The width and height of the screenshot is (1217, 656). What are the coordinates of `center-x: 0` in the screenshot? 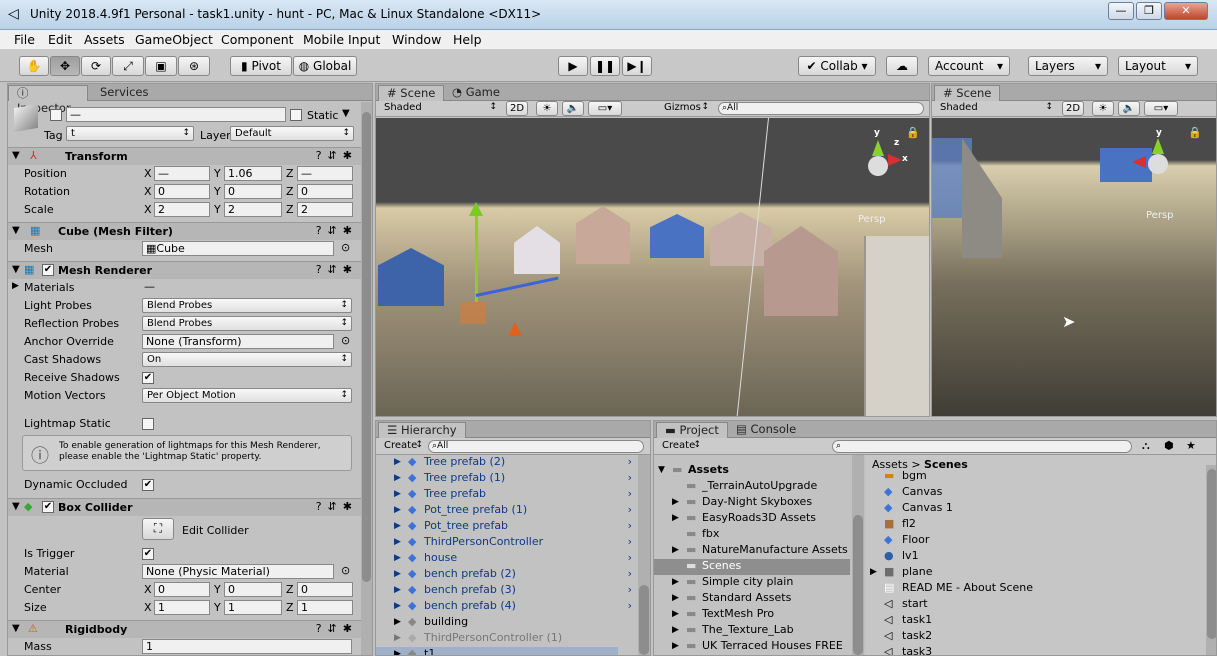 It's located at (182, 589).